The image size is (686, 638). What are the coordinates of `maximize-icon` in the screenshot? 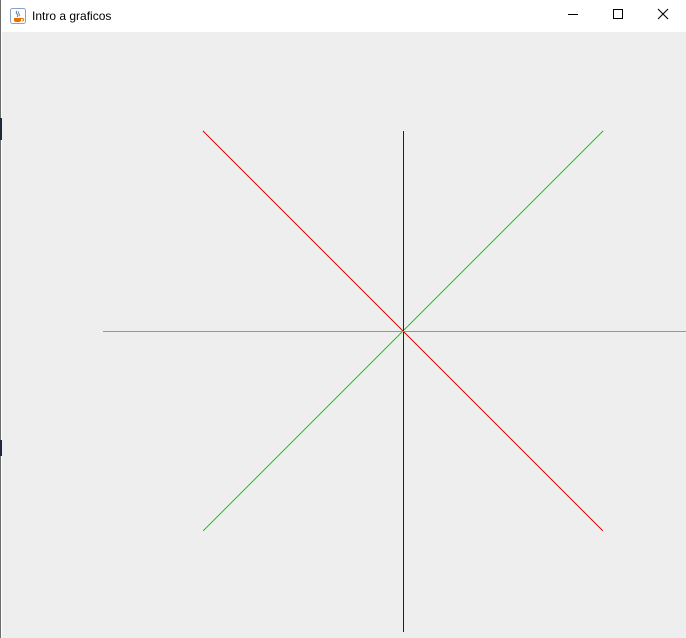 It's located at (618, 16).